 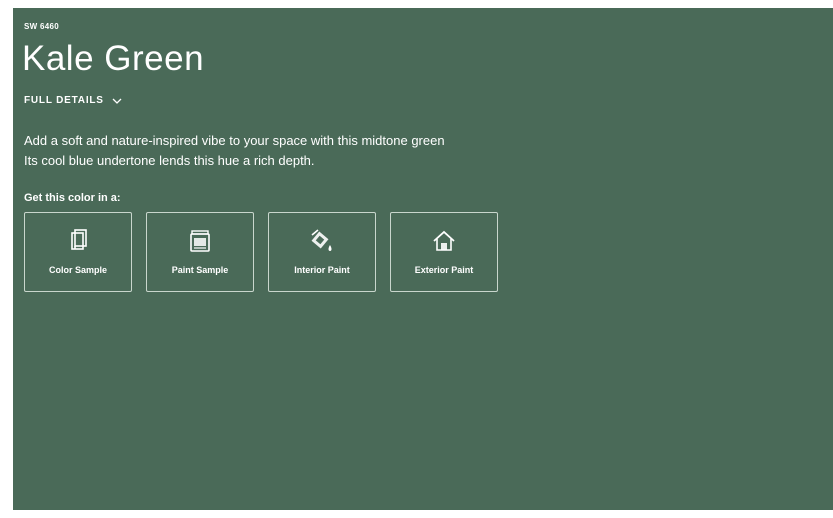 I want to click on paint-sample-label: Paint Sample, so click(x=200, y=270).